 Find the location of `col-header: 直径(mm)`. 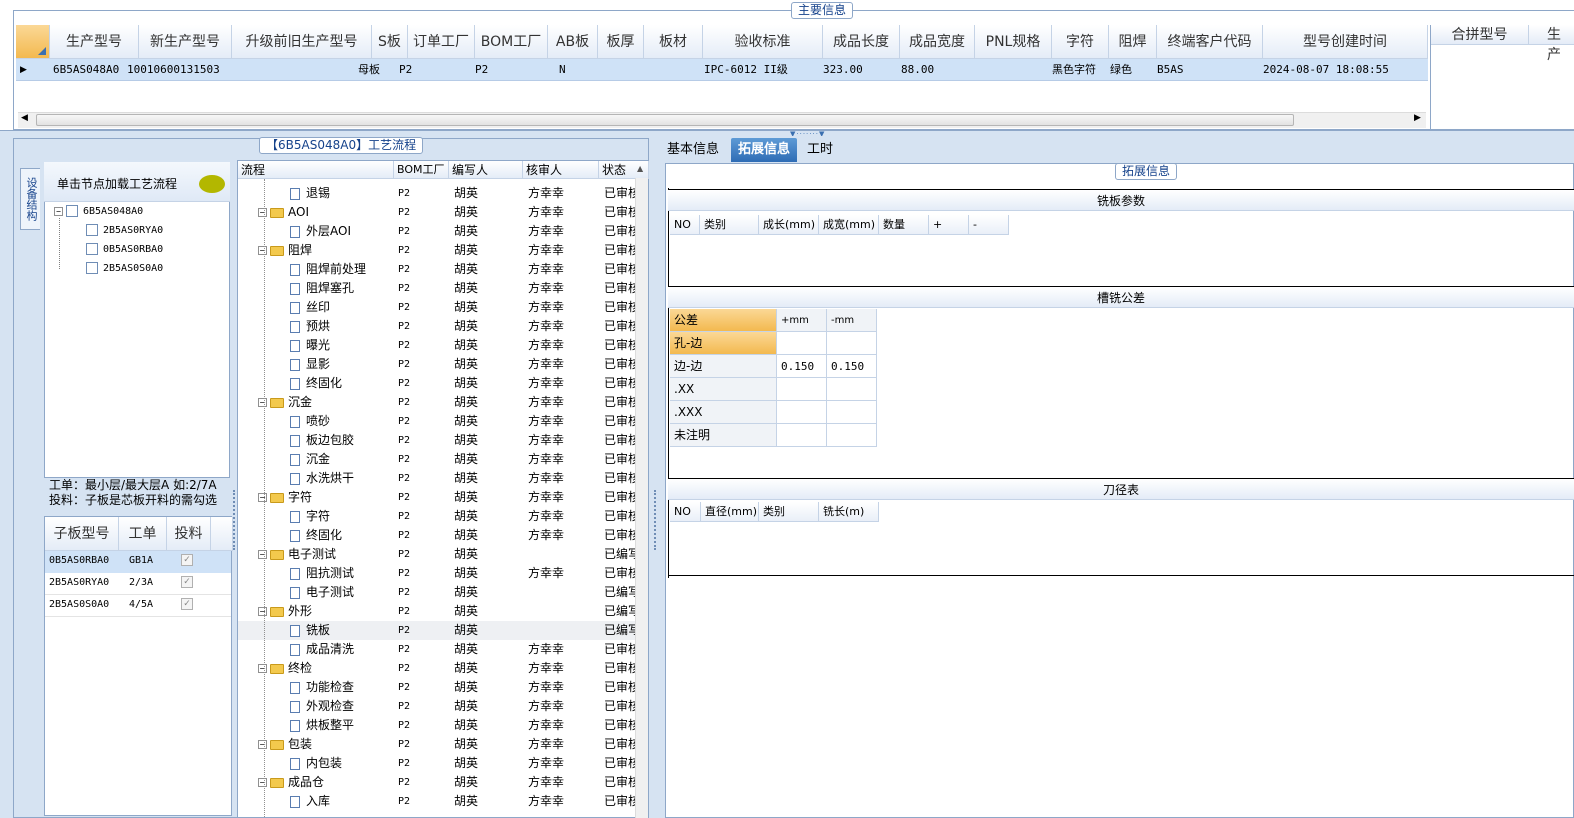

col-header: 直径(mm) is located at coordinates (730, 512).